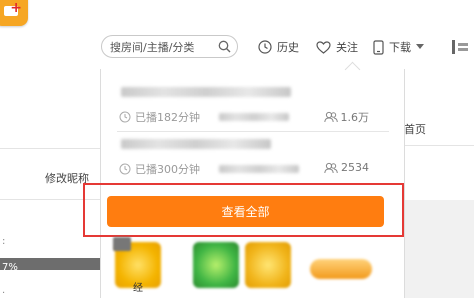  What do you see at coordinates (122, 244) in the screenshot?
I see `thumbnail-overlay` at bounding box center [122, 244].